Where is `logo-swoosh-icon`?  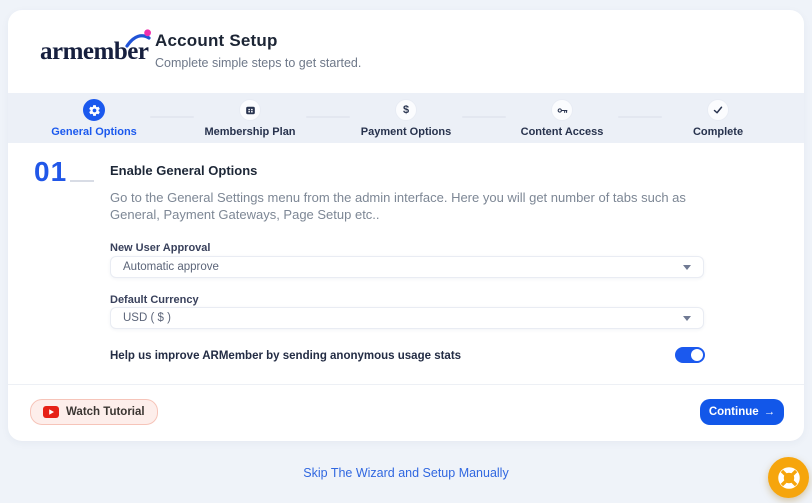 logo-swoosh-icon is located at coordinates (138, 38).